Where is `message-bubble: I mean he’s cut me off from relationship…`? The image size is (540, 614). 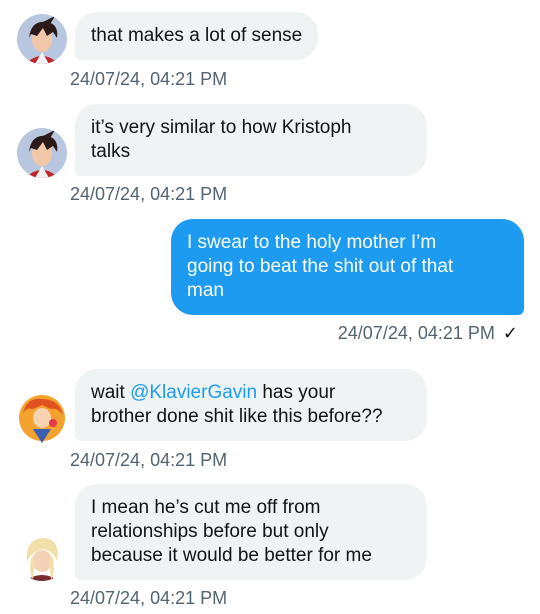 message-bubble: I mean he’s cut me off from relationship… is located at coordinates (251, 532).